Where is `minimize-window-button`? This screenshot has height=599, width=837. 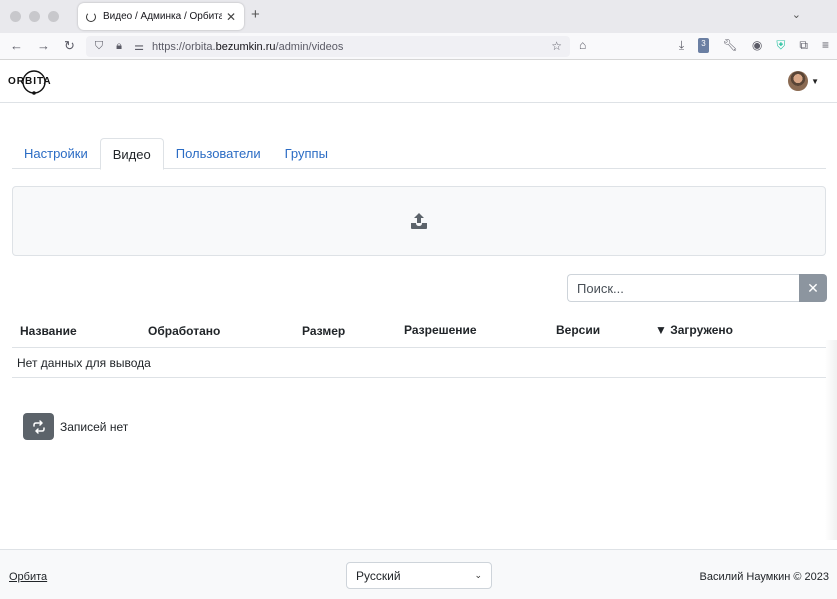 minimize-window-button is located at coordinates (34, 16).